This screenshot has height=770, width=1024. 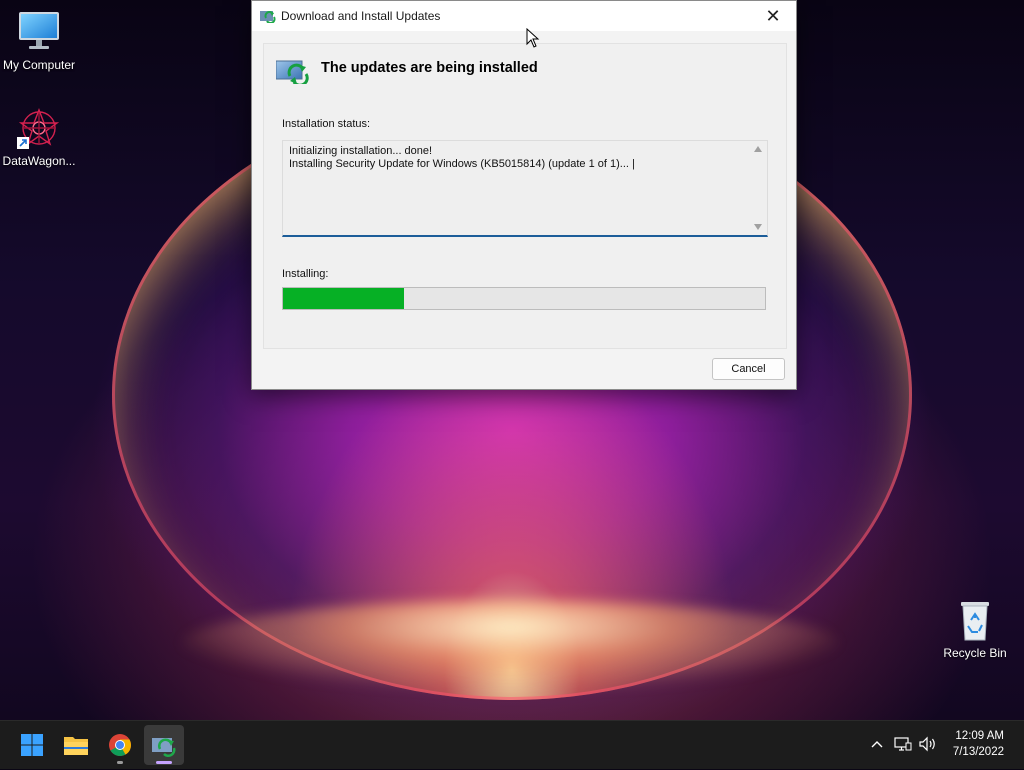 I want to click on dialog-heading: The updates are being installed, so click(x=429, y=68).